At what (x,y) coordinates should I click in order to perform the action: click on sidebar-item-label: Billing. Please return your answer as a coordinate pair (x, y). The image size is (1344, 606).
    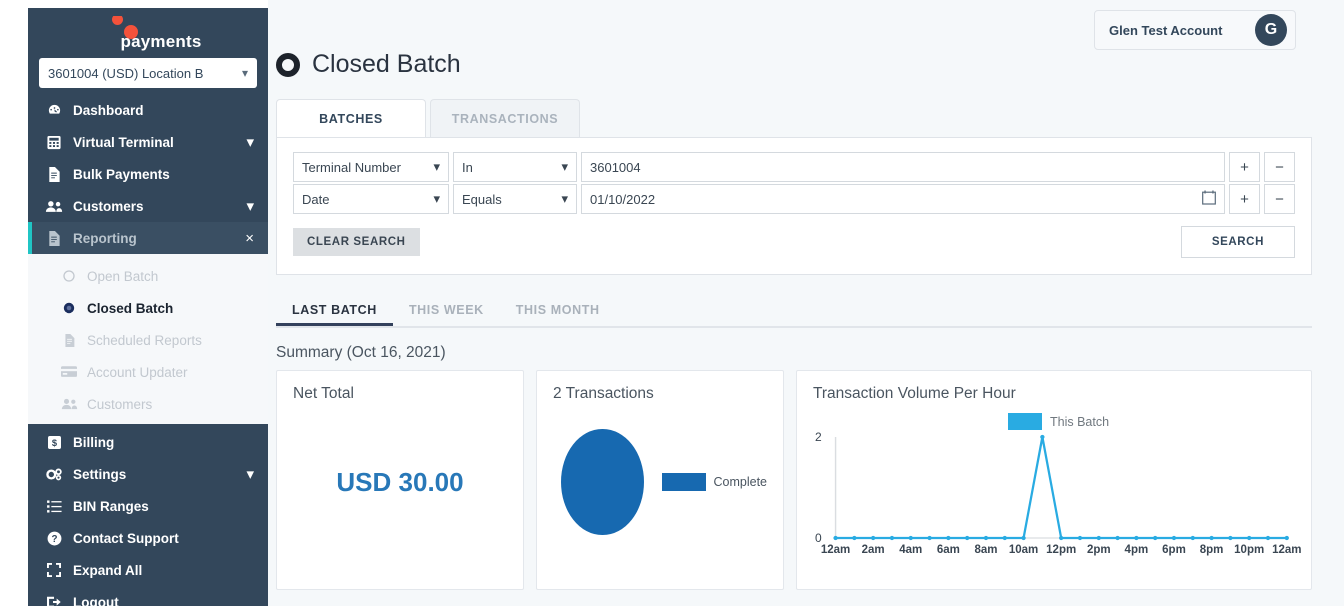
    Looking at the image, I should click on (94, 442).